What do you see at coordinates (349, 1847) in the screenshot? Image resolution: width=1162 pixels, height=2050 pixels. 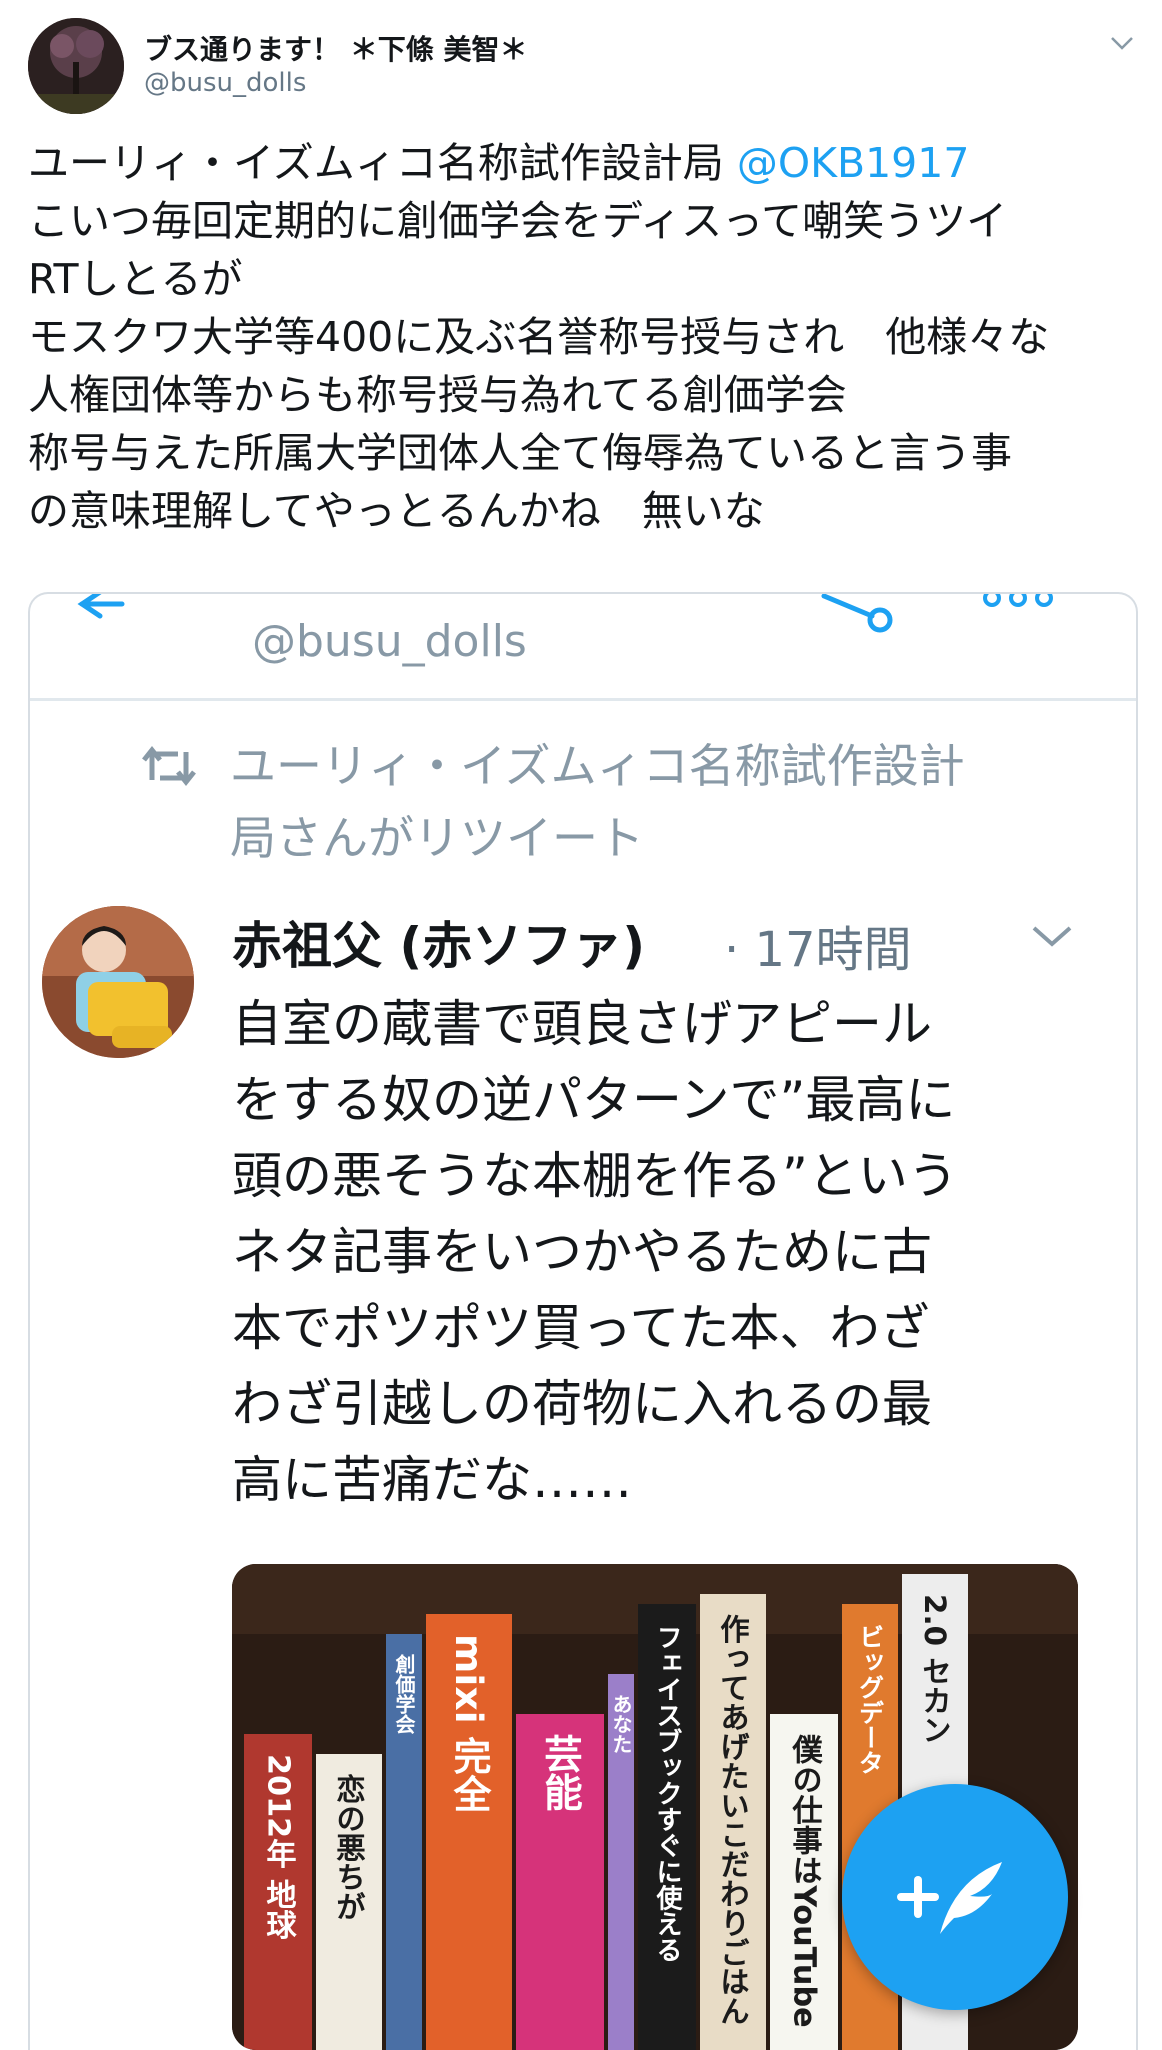 I see `book-spine-title: 恋の悪ちが` at bounding box center [349, 1847].